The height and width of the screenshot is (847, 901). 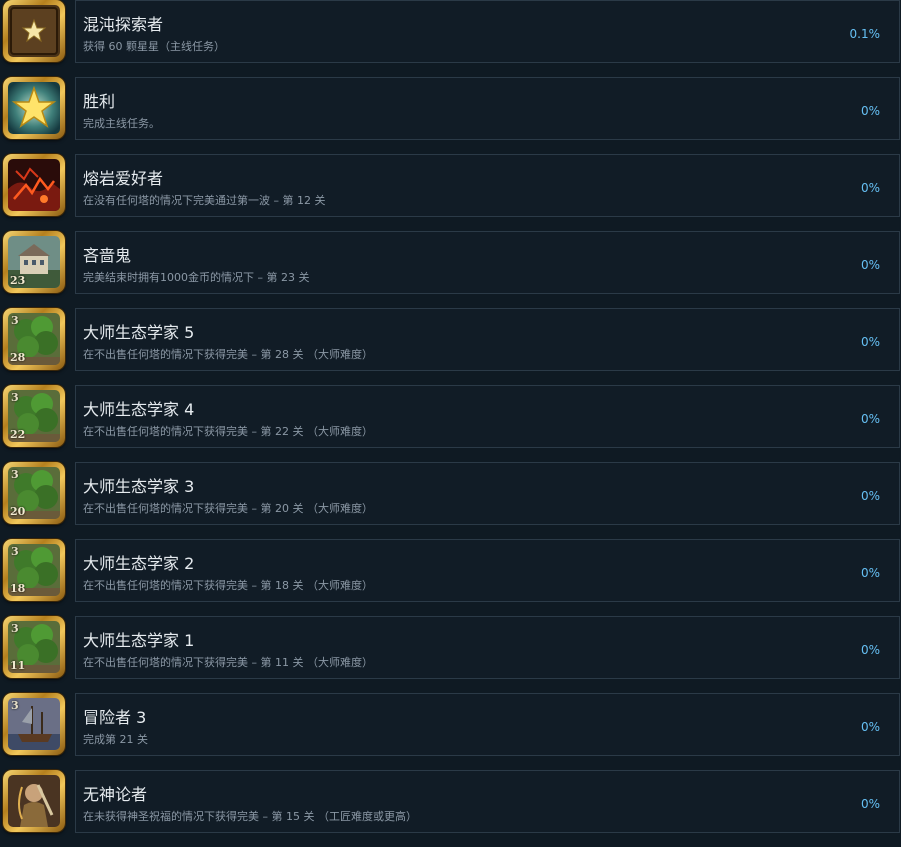 I want to click on achievement-title: 大师生态学家 2, so click(x=139, y=563).